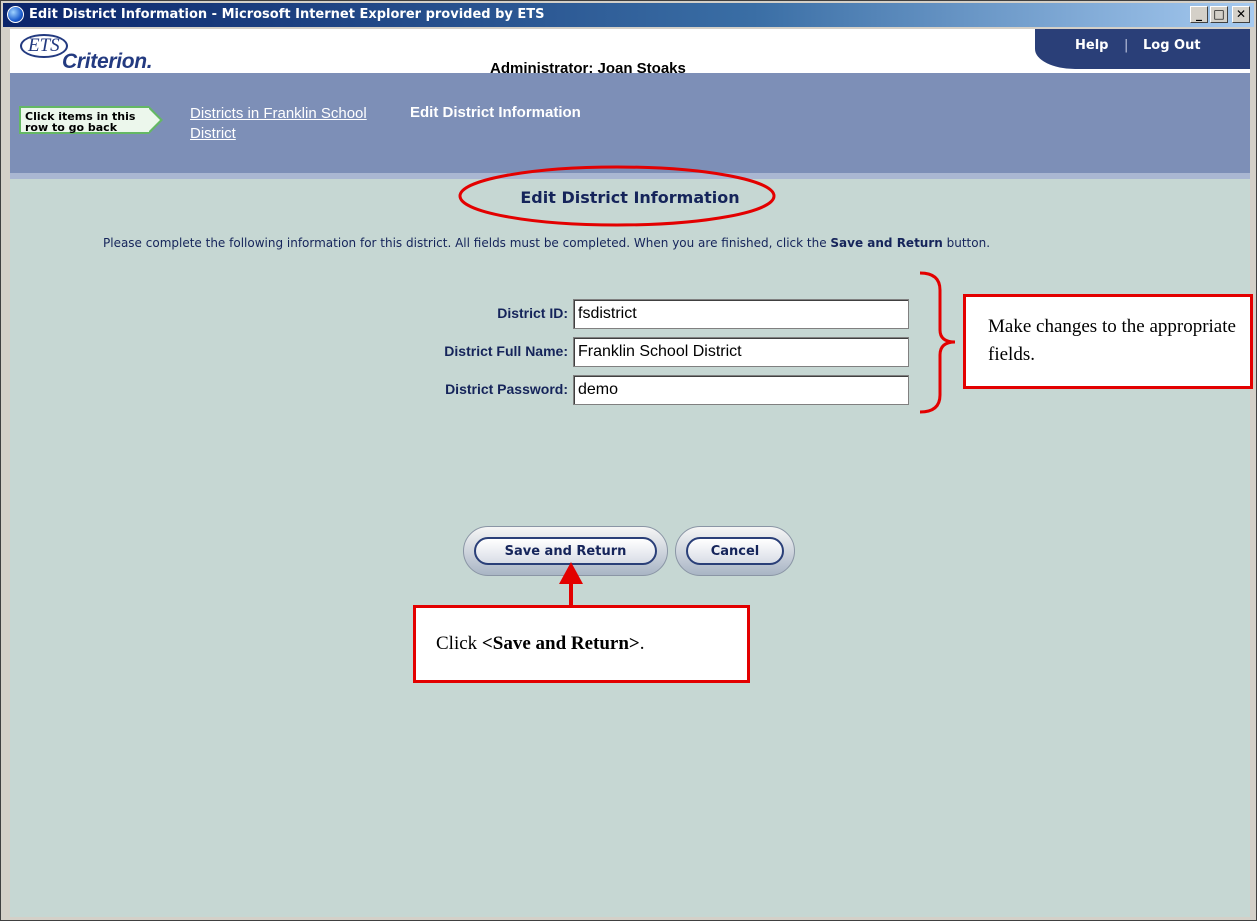  I want to click on save-callout-period: ., so click(642, 643).